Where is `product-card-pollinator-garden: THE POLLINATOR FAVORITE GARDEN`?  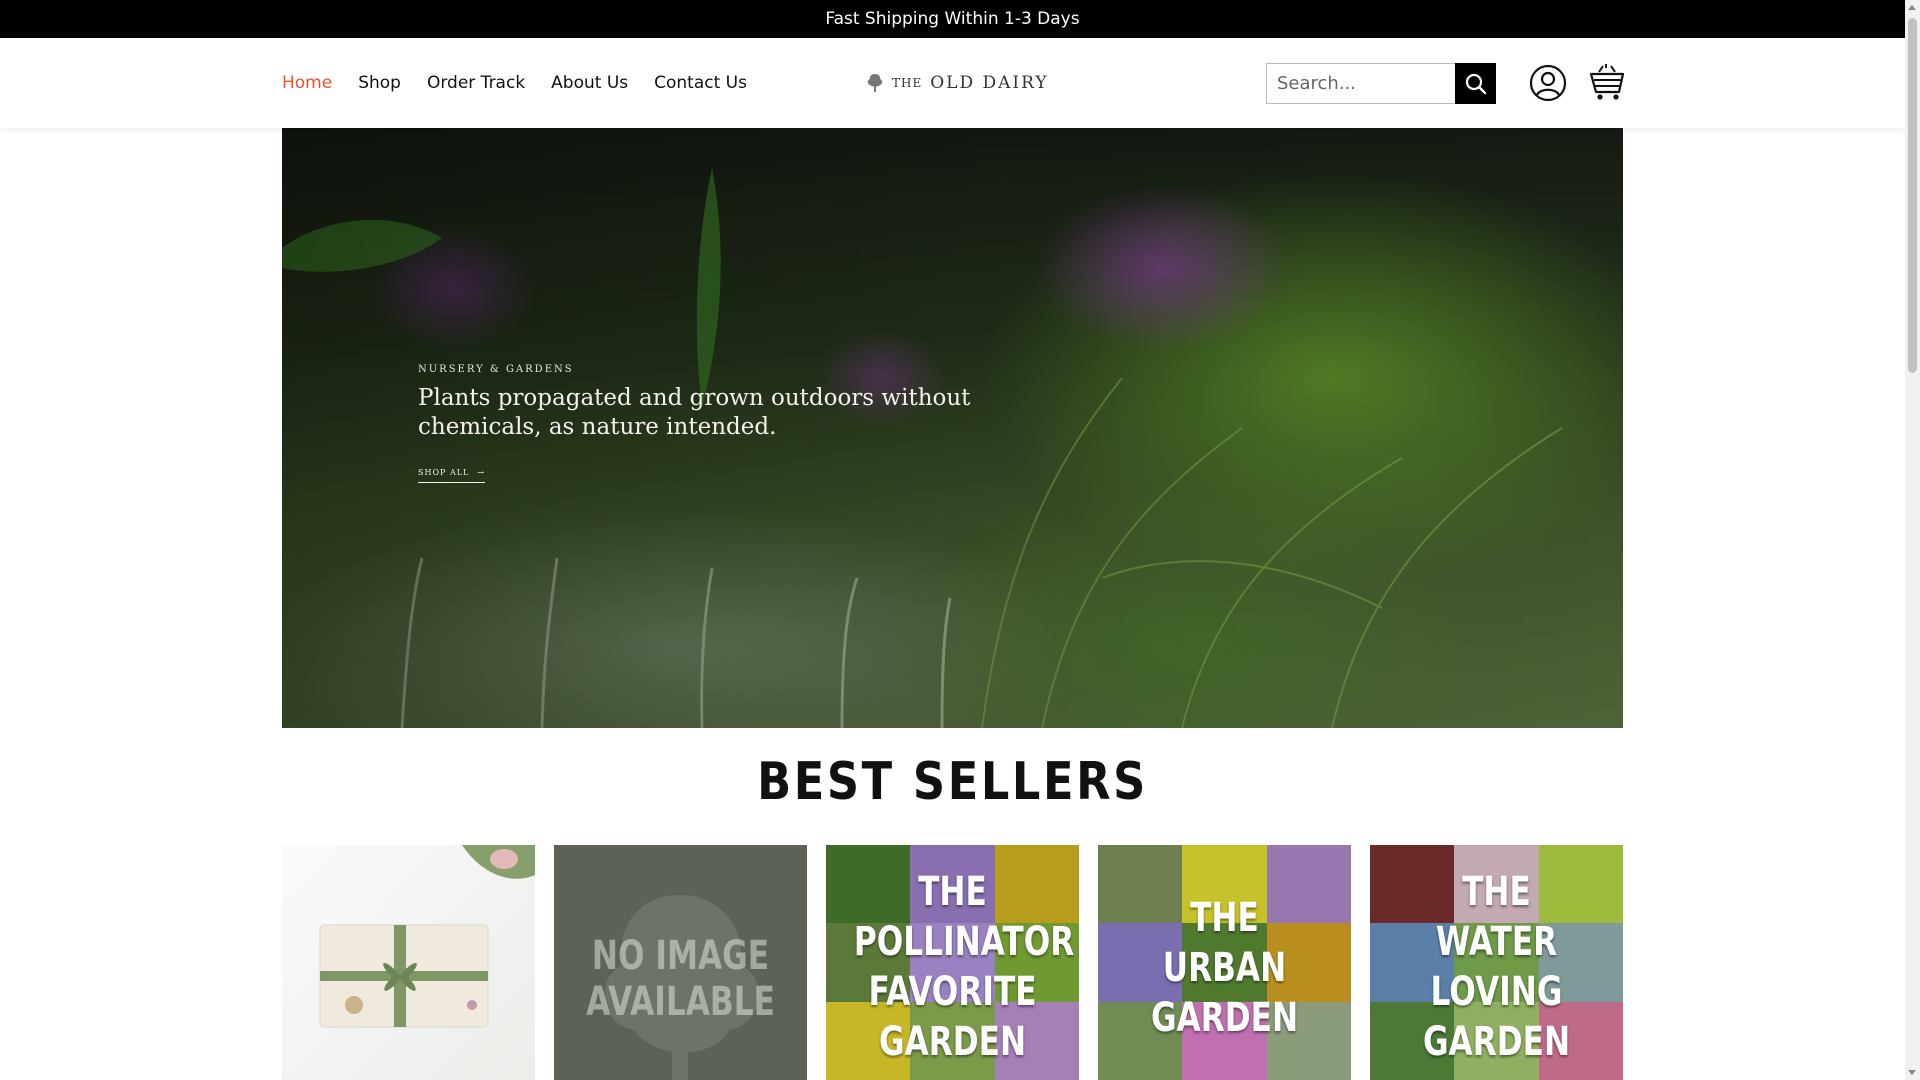
product-card-pollinator-garden: THE POLLINATOR FAVORITE GARDEN is located at coordinates (952, 962).